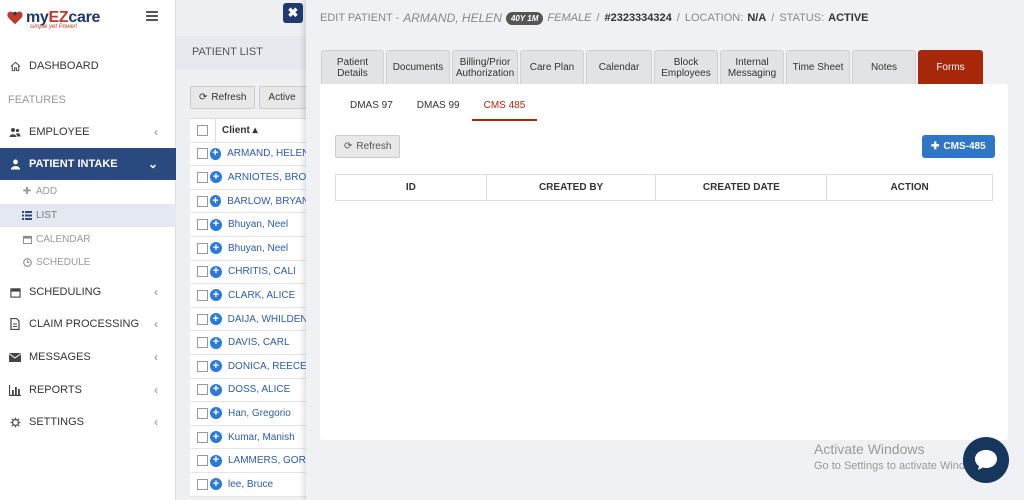 This screenshot has width=1024, height=500. What do you see at coordinates (88, 422) in the screenshot?
I see `sidebar-item-settings: SETTINGS ‹` at bounding box center [88, 422].